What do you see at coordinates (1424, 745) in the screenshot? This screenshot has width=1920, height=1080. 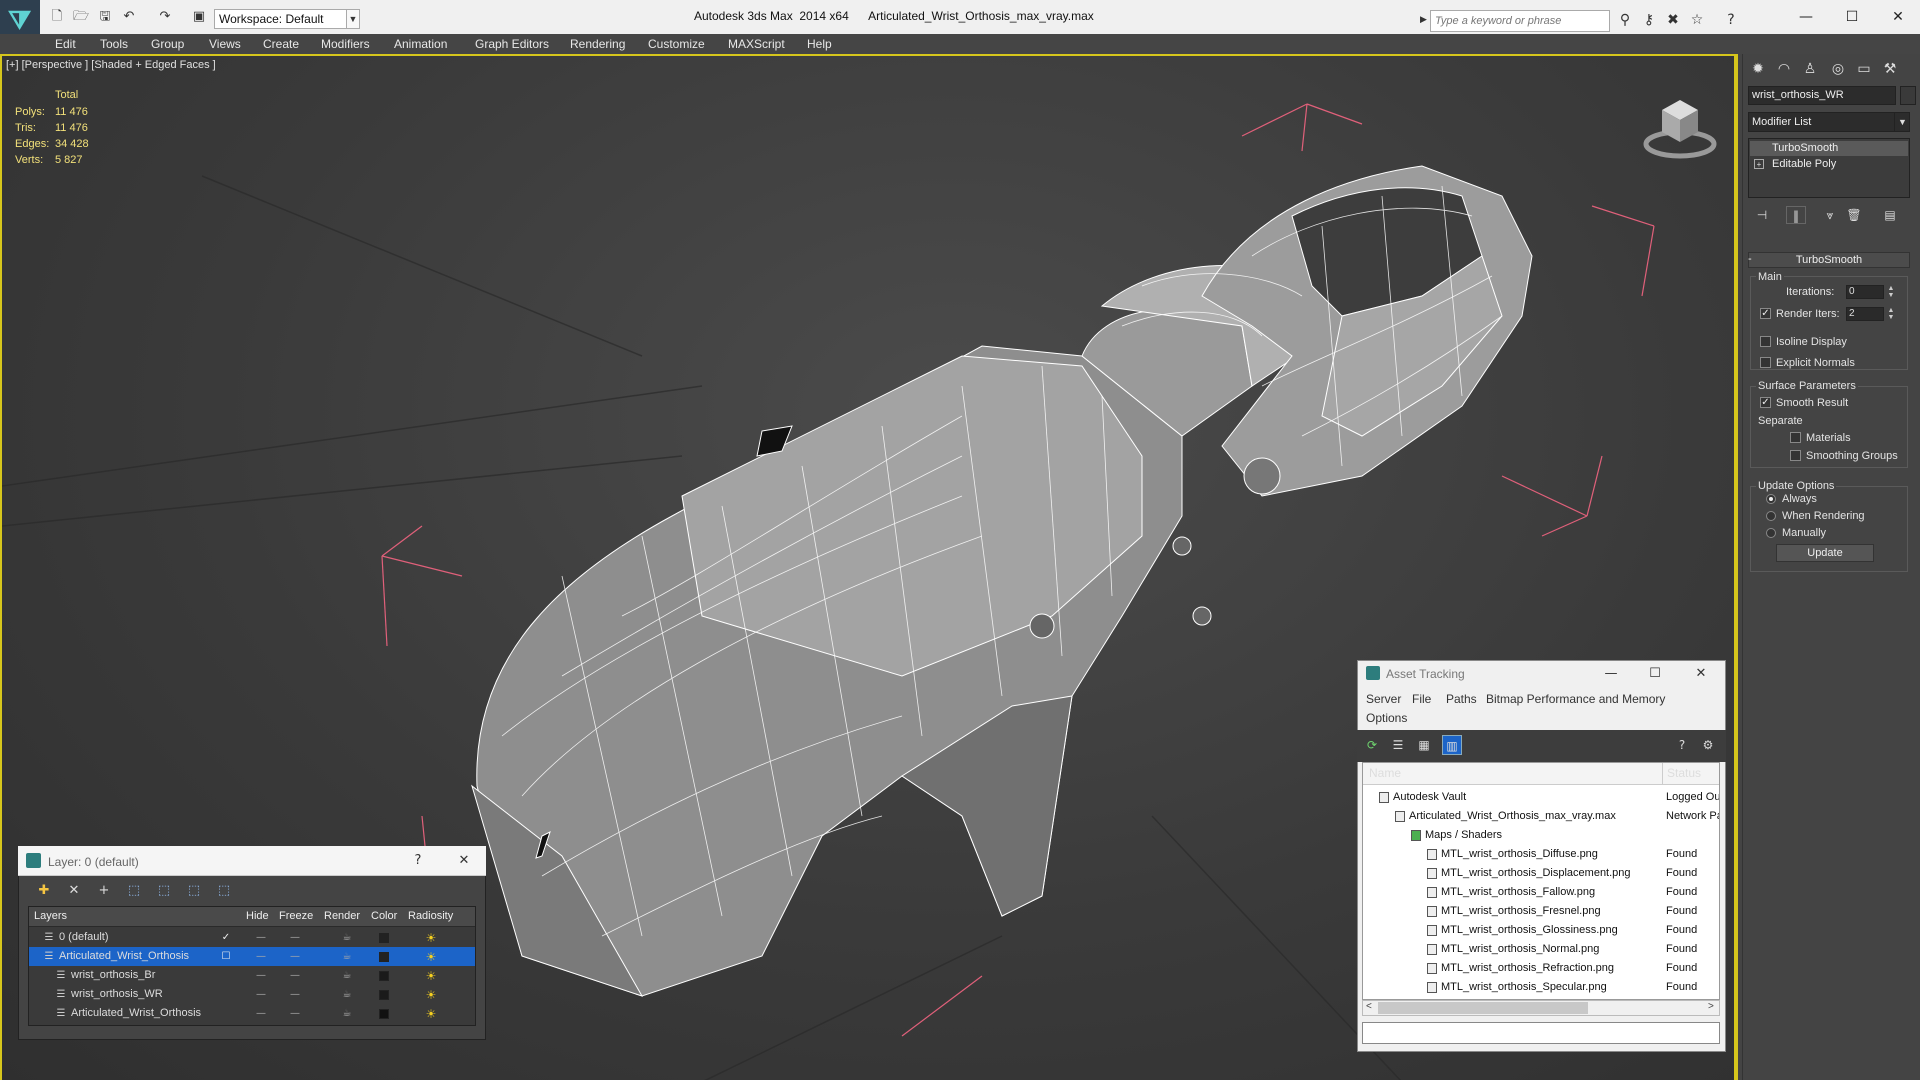 I see `table-view-icon: ▦` at bounding box center [1424, 745].